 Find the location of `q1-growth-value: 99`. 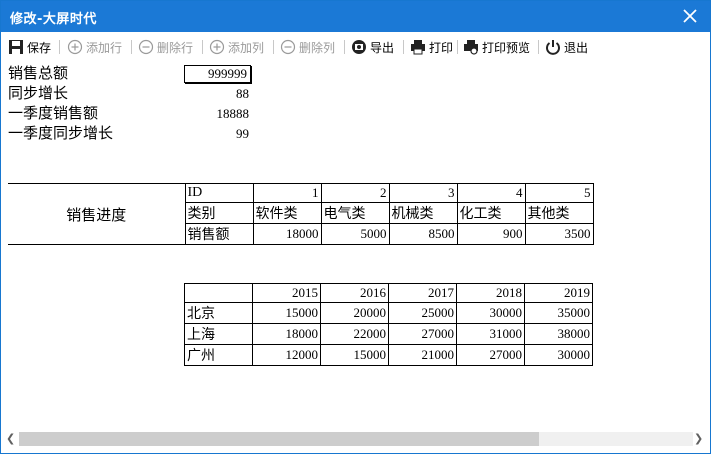

q1-growth-value: 99 is located at coordinates (216, 134).